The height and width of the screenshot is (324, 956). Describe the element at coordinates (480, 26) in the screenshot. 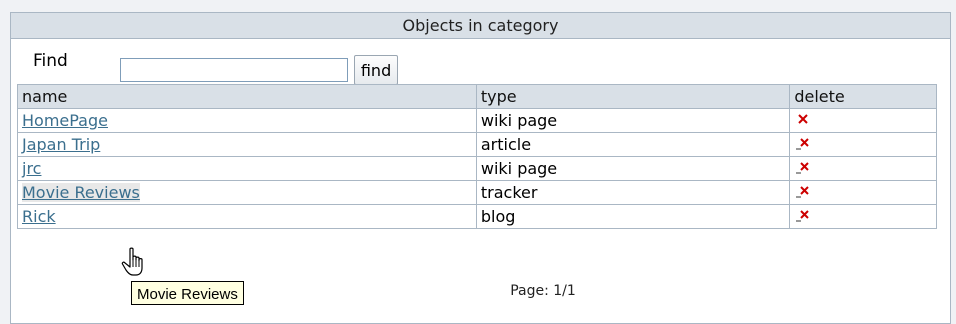

I see `panel-title: Objects in category` at that location.